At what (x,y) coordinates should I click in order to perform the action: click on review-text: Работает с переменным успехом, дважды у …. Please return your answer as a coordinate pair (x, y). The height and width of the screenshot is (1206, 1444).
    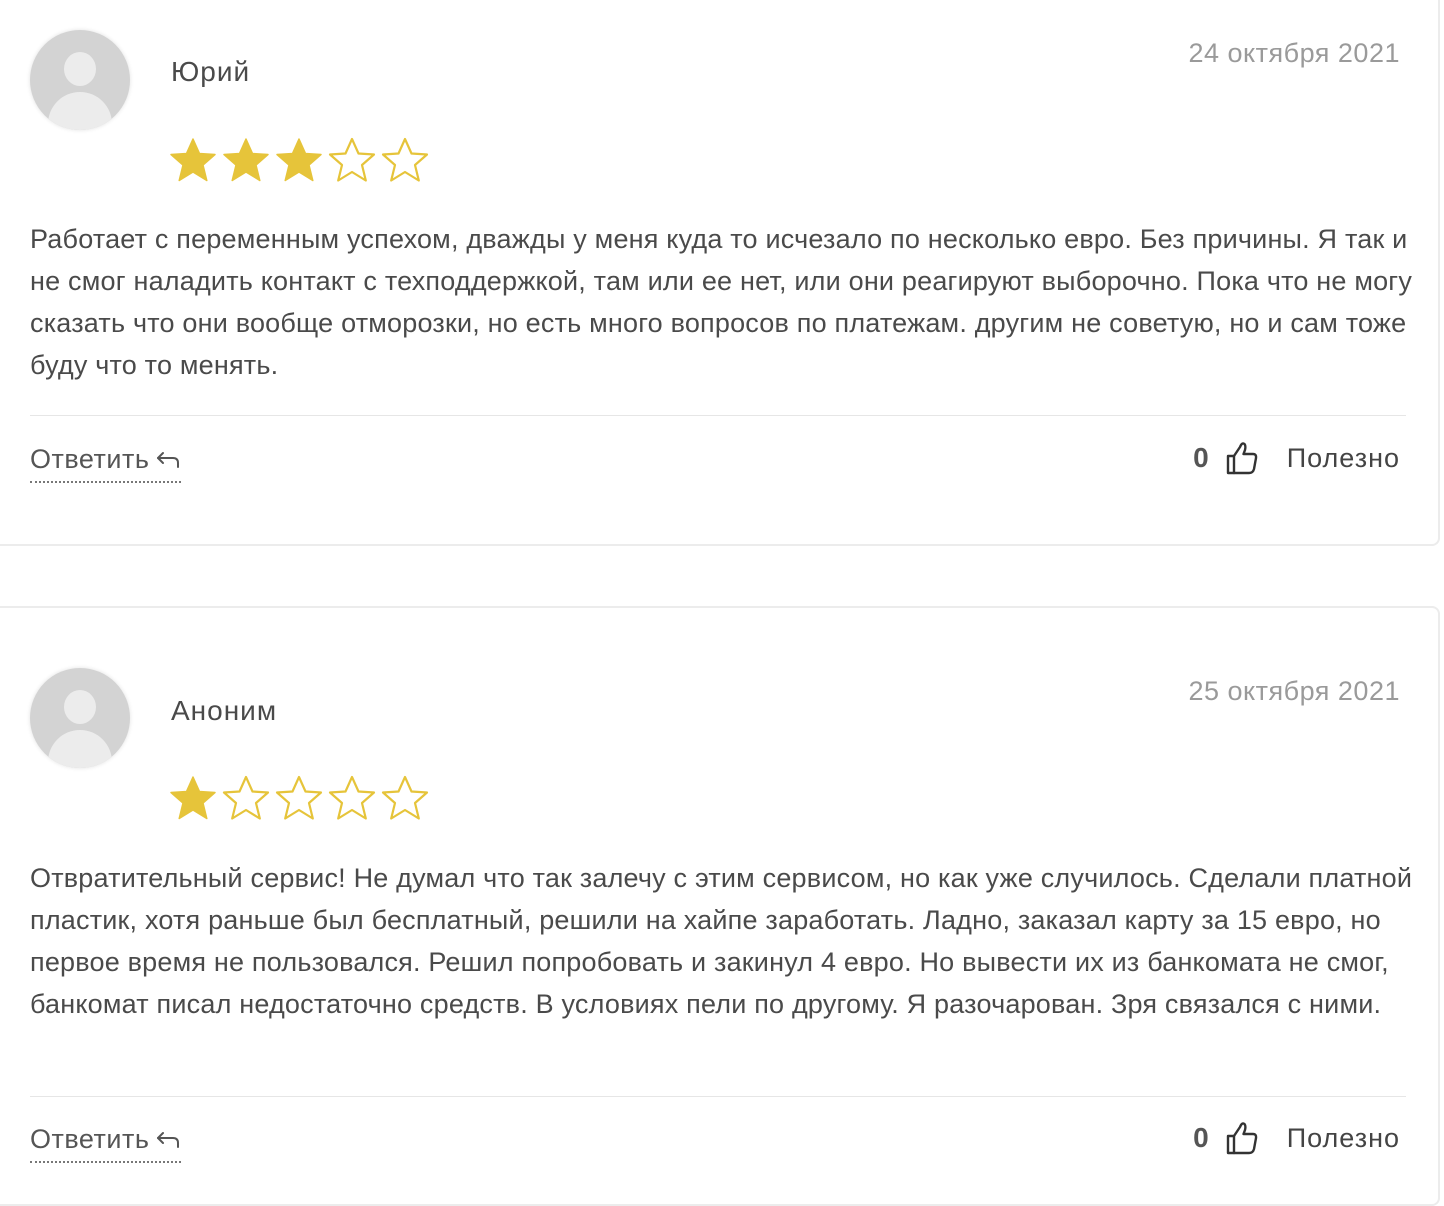
    Looking at the image, I should click on (721, 302).